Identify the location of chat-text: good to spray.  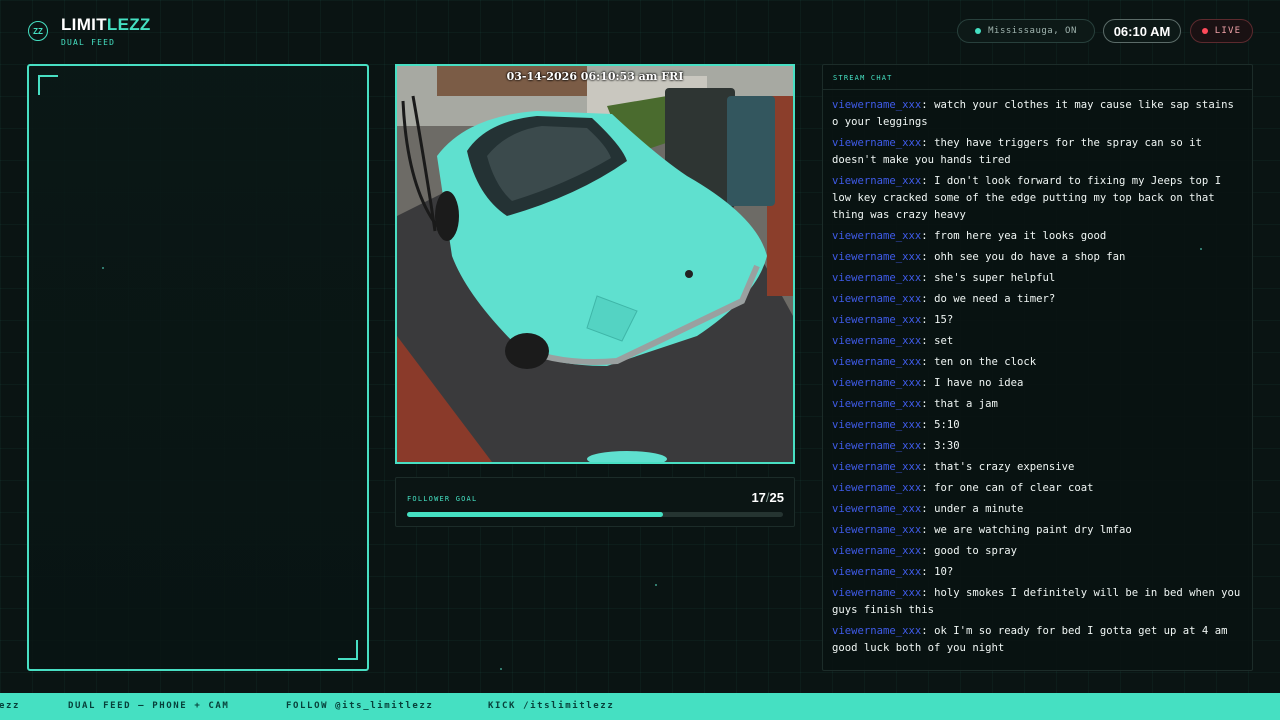
(975, 551).